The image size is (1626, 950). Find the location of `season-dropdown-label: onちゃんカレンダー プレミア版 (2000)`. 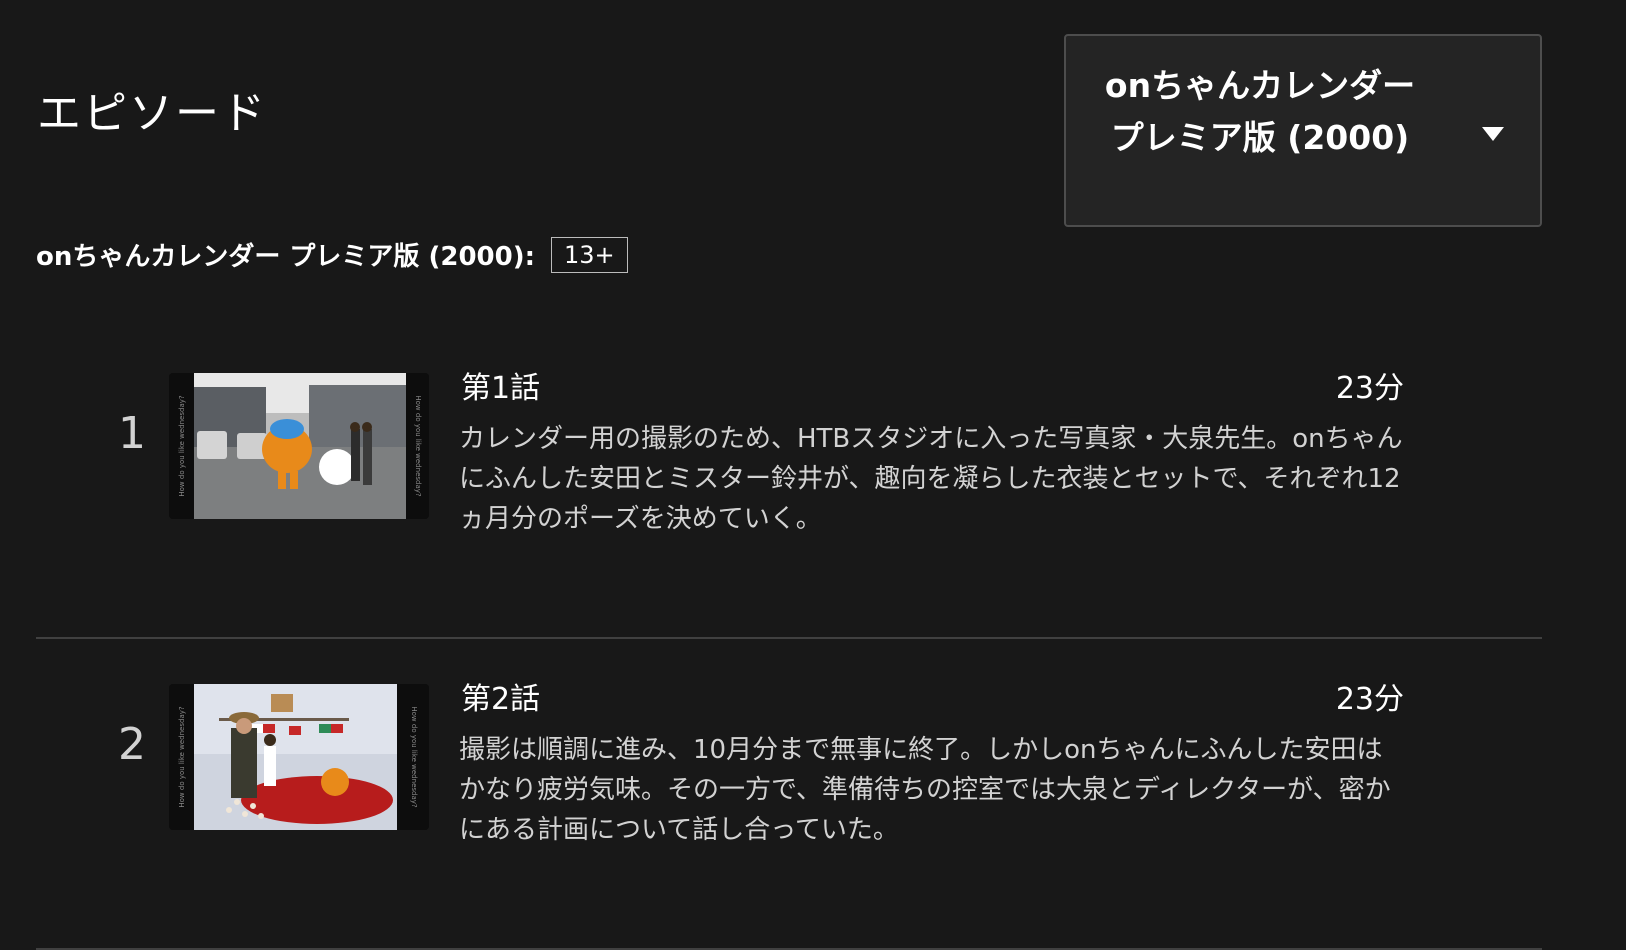

season-dropdown-label: onちゃんカレンダー プレミア版 (2000) is located at coordinates (1260, 111).